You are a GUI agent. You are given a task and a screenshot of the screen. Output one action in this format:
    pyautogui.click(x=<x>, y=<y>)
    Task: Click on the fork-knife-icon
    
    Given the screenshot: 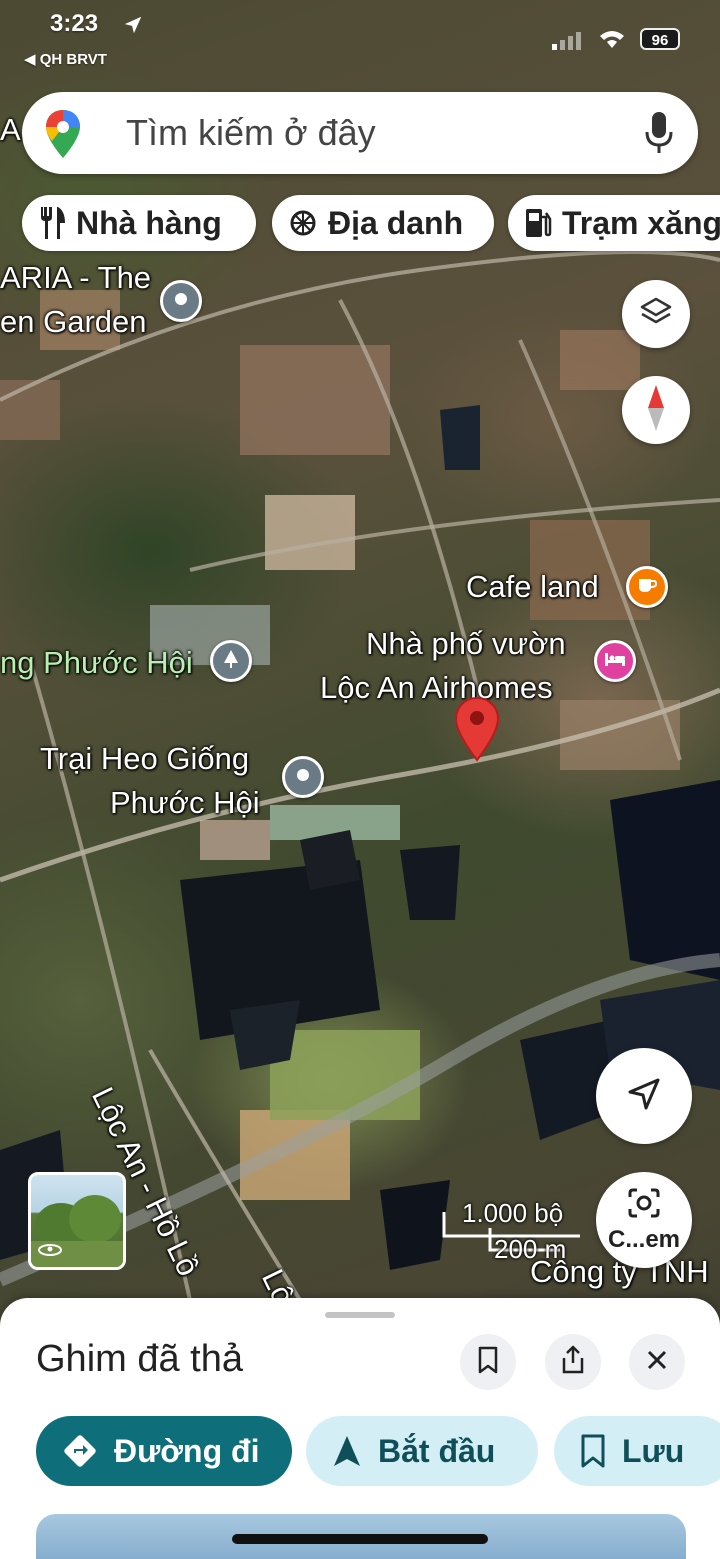 What is the action you would take?
    pyautogui.click(x=52, y=223)
    